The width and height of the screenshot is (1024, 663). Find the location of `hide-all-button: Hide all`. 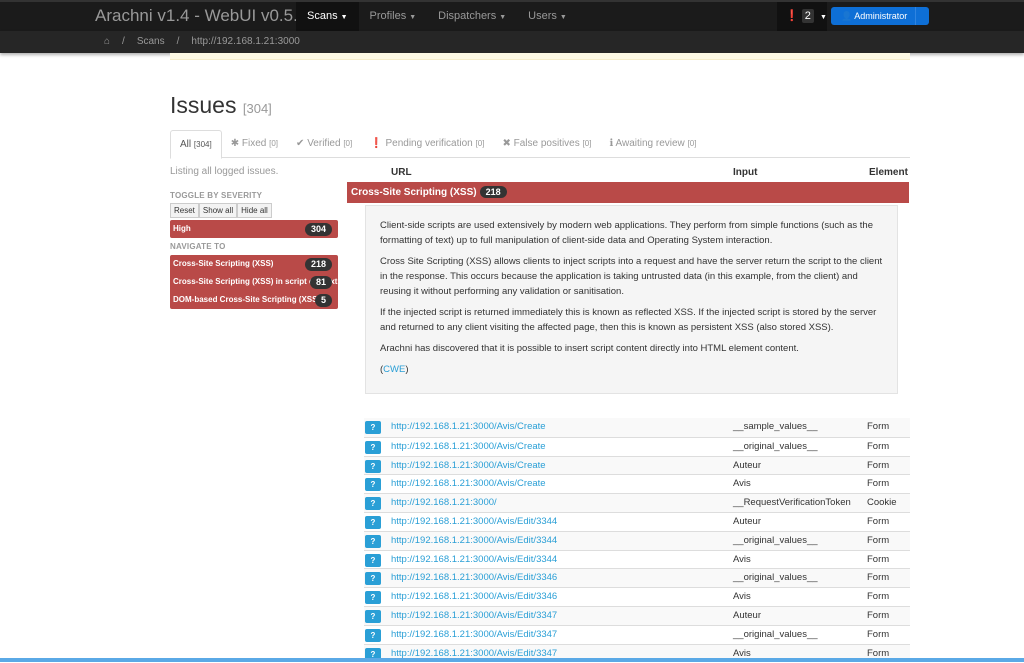

hide-all-button: Hide all is located at coordinates (254, 210).